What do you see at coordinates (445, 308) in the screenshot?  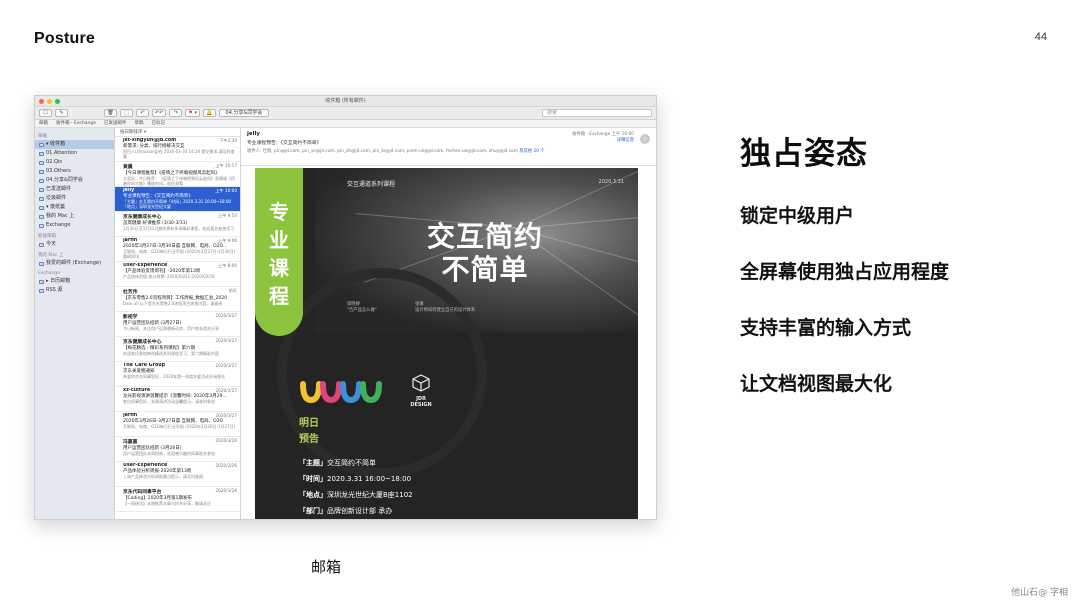 I see `speaker-2: 张镇 设计师如何建立自己的设计体系` at bounding box center [445, 308].